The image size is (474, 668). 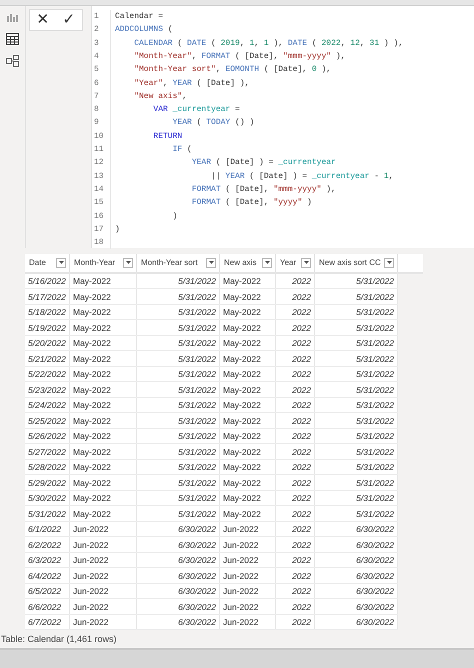 What do you see at coordinates (96, 83) in the screenshot?
I see `line-number: 6` at bounding box center [96, 83].